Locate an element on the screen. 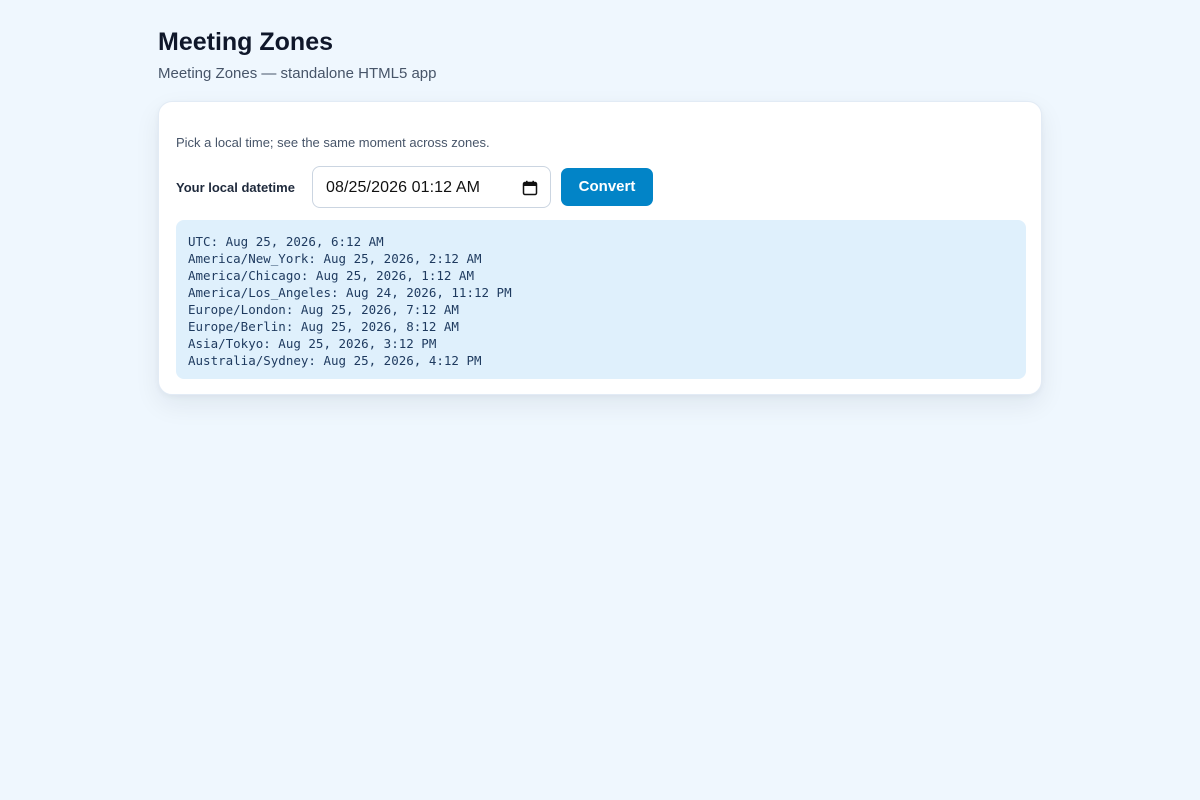 This screenshot has height=800, width=1200. local-datetime-input: 08/25/2026 01:12 AM is located at coordinates (431, 187).